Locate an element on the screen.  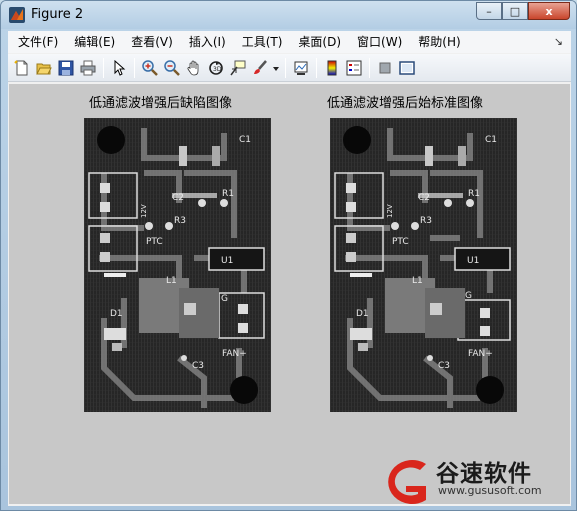
data-cursor-icon is located at coordinates (238, 68).